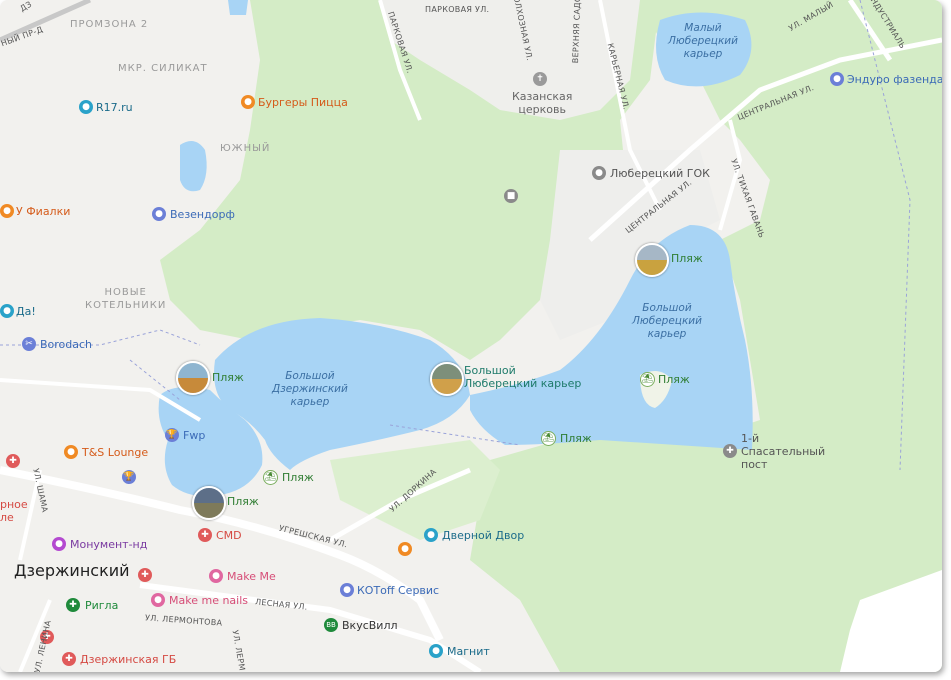  Describe the element at coordinates (270, 477) in the screenshot. I see `beach-icon-dz: ⛱` at that location.